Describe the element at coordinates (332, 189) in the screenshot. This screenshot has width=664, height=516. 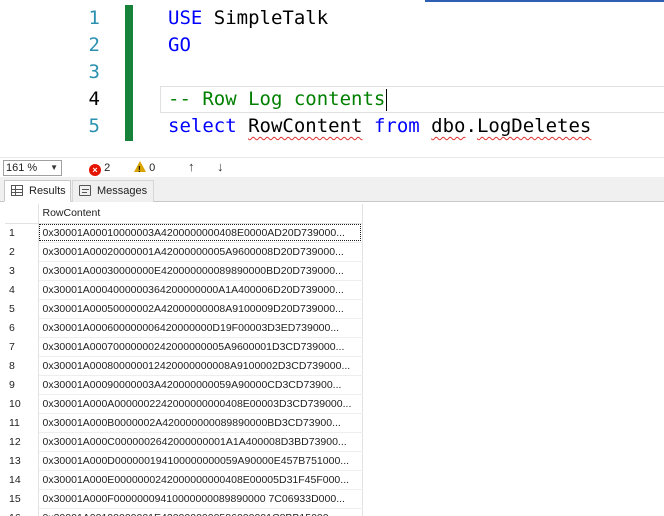
I see `results-tab-bar: Results Messages` at that location.